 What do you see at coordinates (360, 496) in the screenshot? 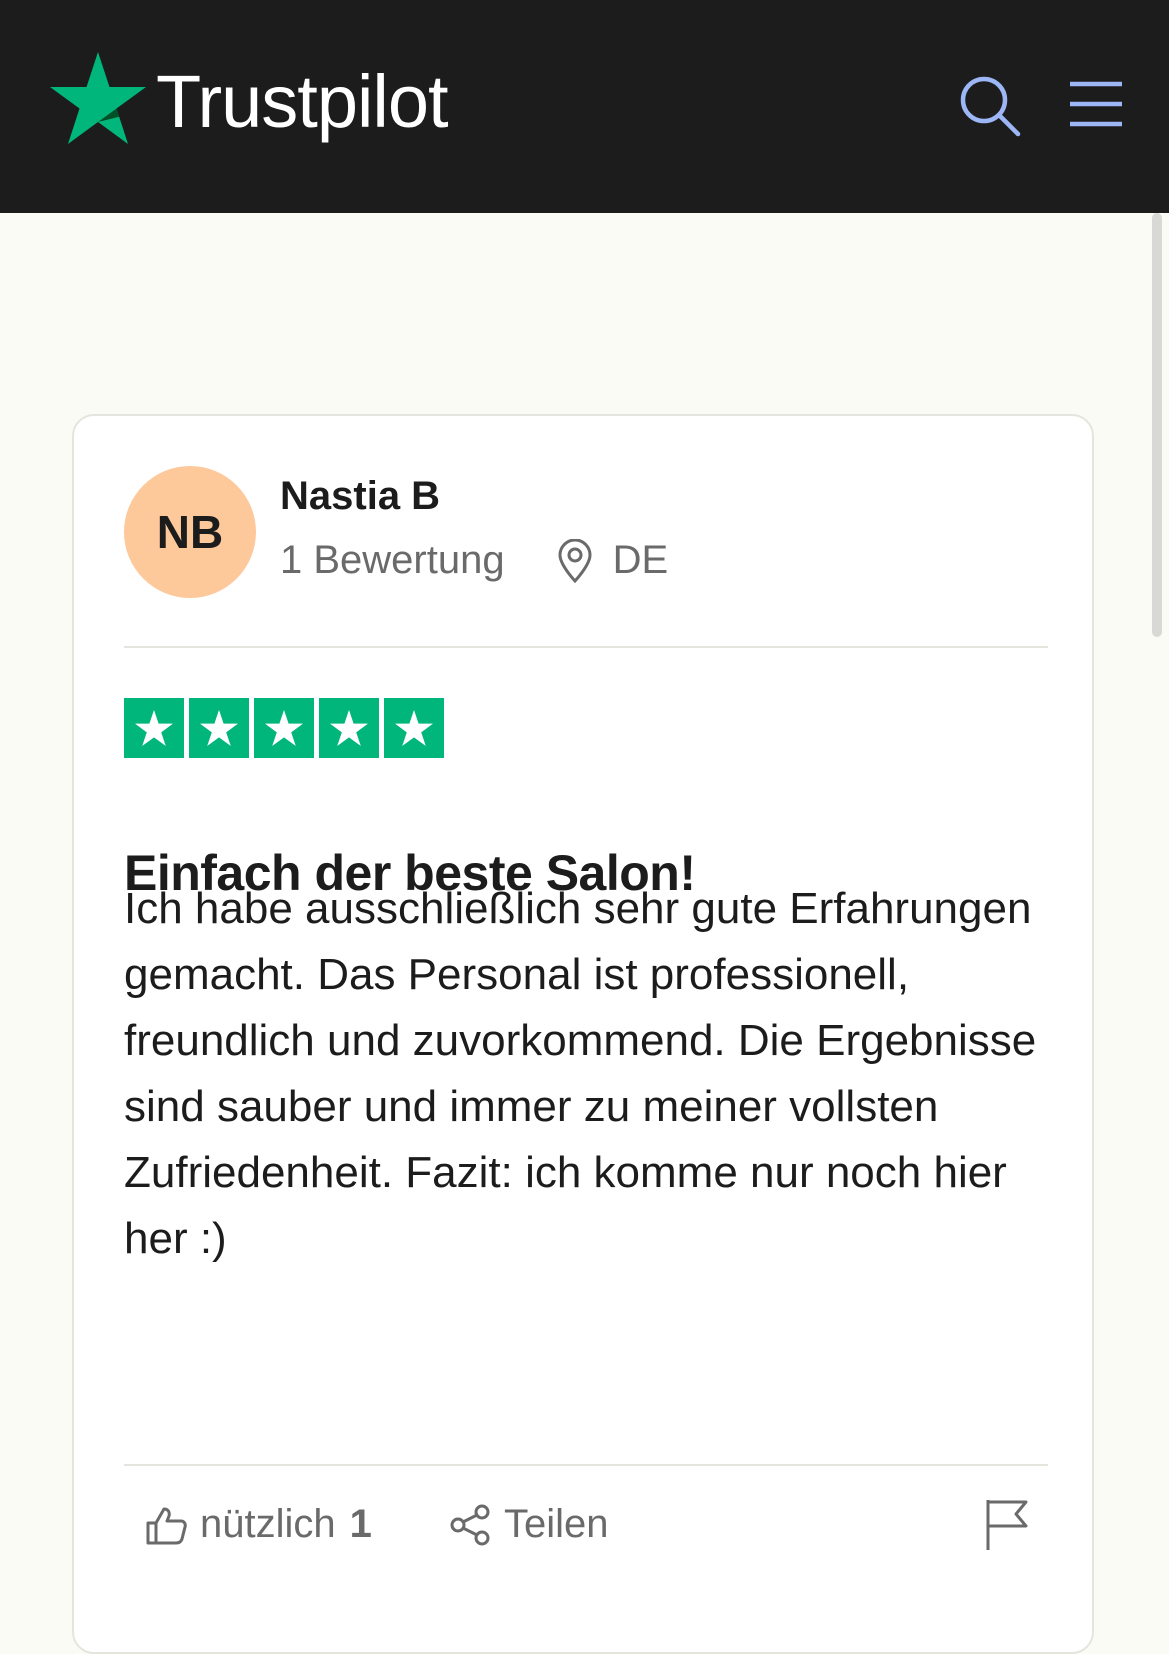
I see `reviewer-name: Nastia B` at bounding box center [360, 496].